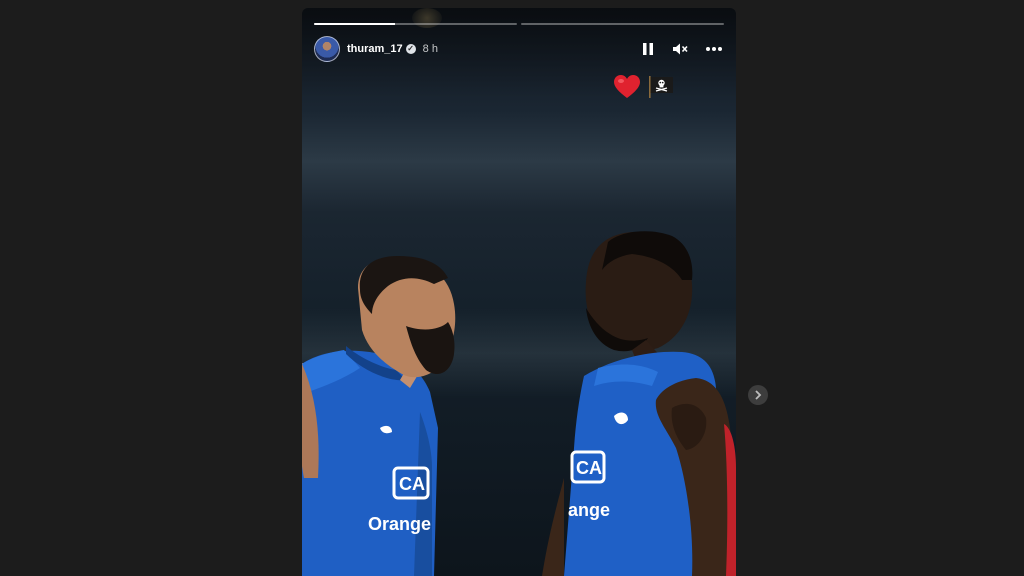 The height and width of the screenshot is (576, 1024). What do you see at coordinates (661, 87) in the screenshot?
I see `pirate-flag-emoji` at bounding box center [661, 87].